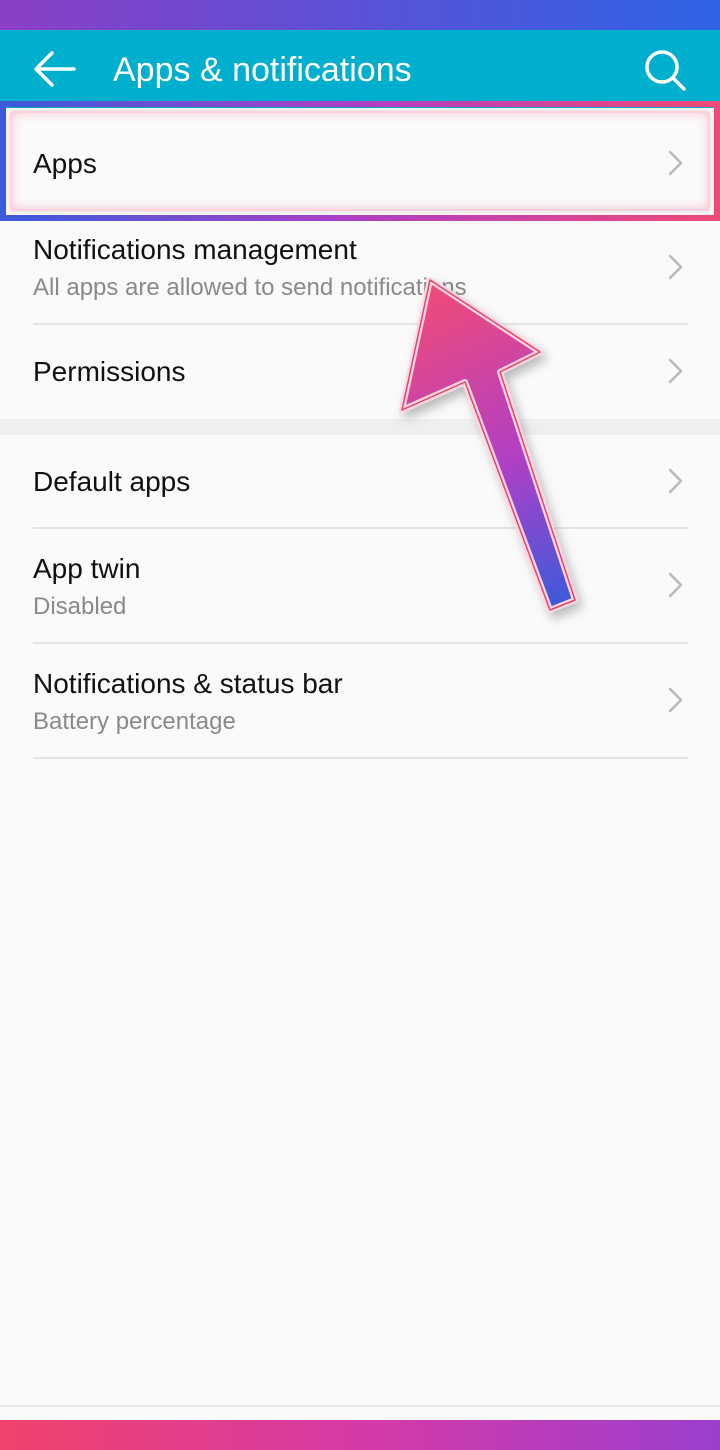 The width and height of the screenshot is (720, 1450). I want to click on list-item-subtitle: Battery percentage, so click(134, 721).